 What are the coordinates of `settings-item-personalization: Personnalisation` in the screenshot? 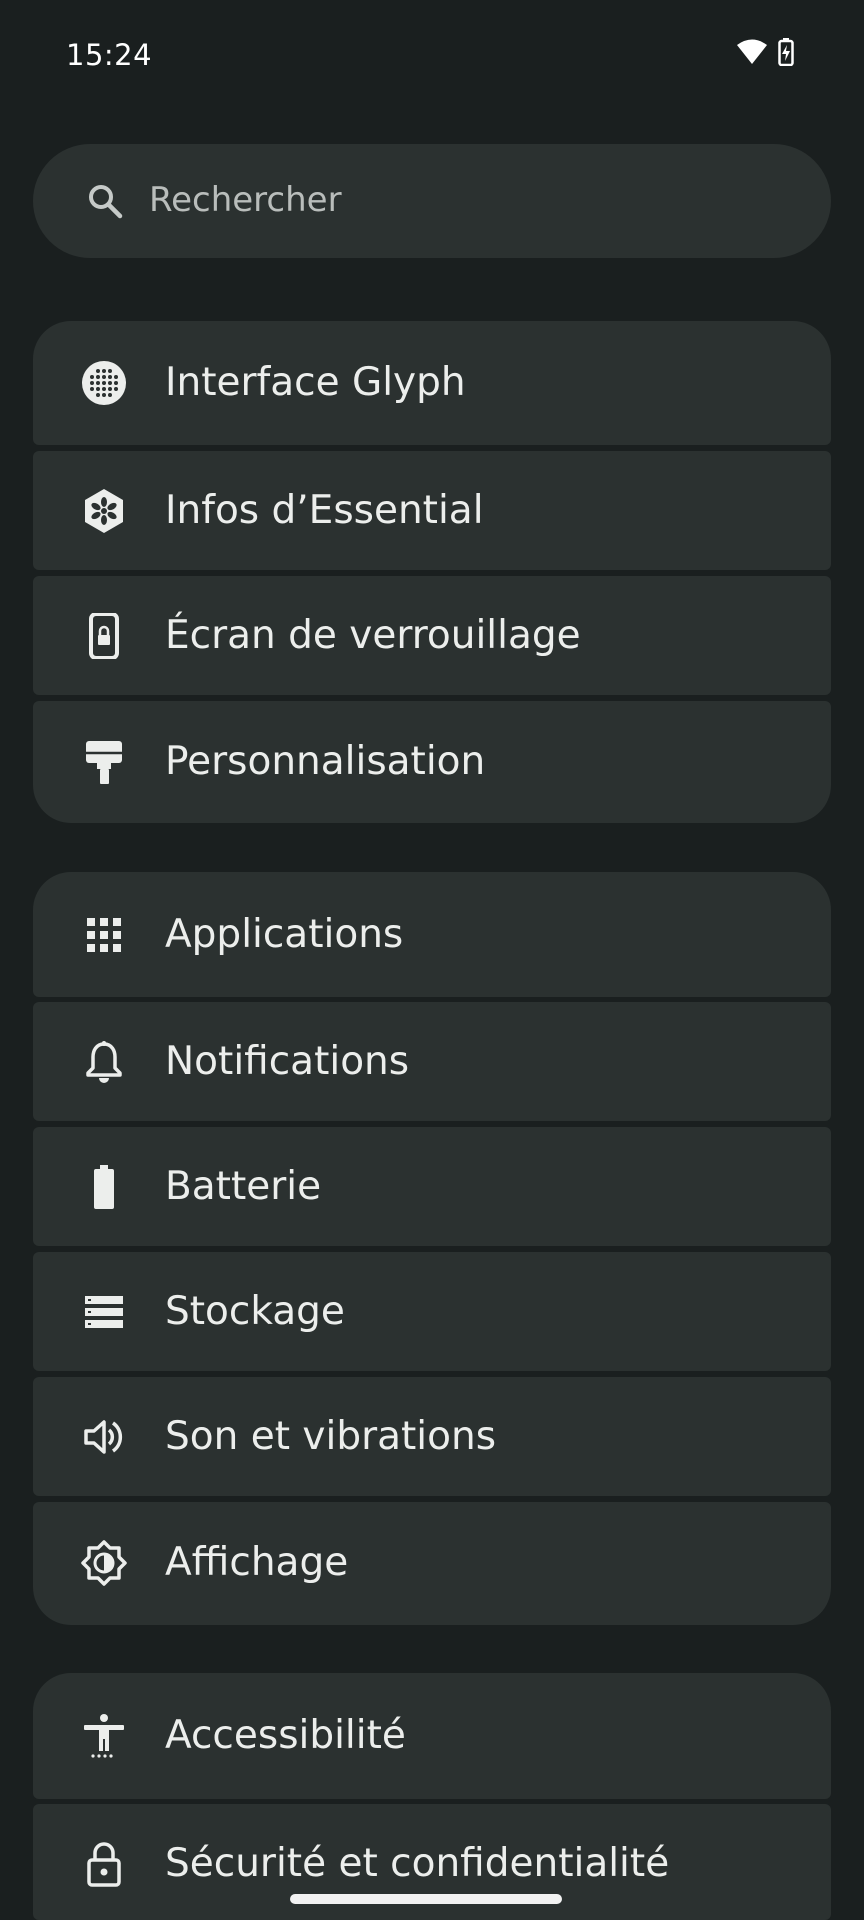 It's located at (432, 762).